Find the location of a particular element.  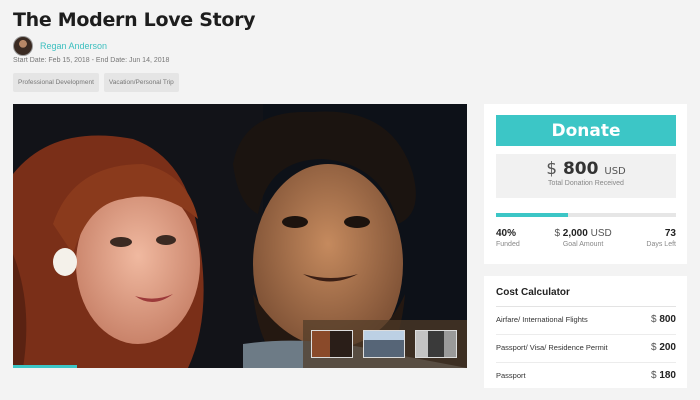

calculator-row: Airfare/ International Flights $ 800 is located at coordinates (586, 319).